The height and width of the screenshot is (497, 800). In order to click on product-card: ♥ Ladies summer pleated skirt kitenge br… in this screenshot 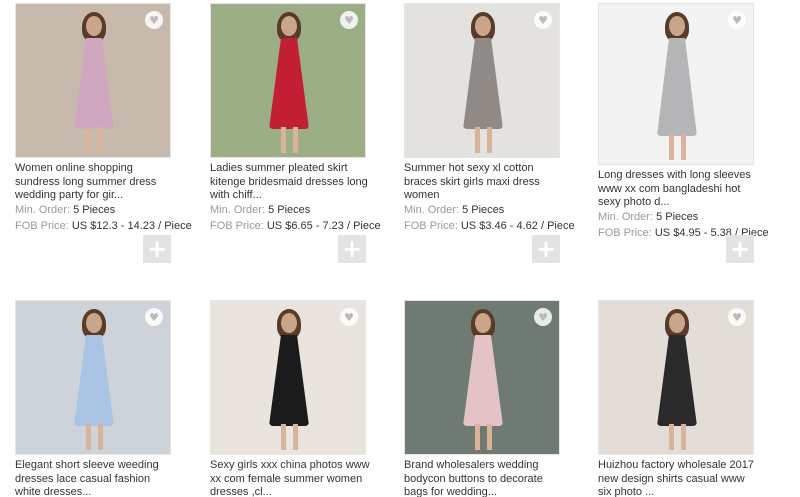, I will do `click(295, 118)`.